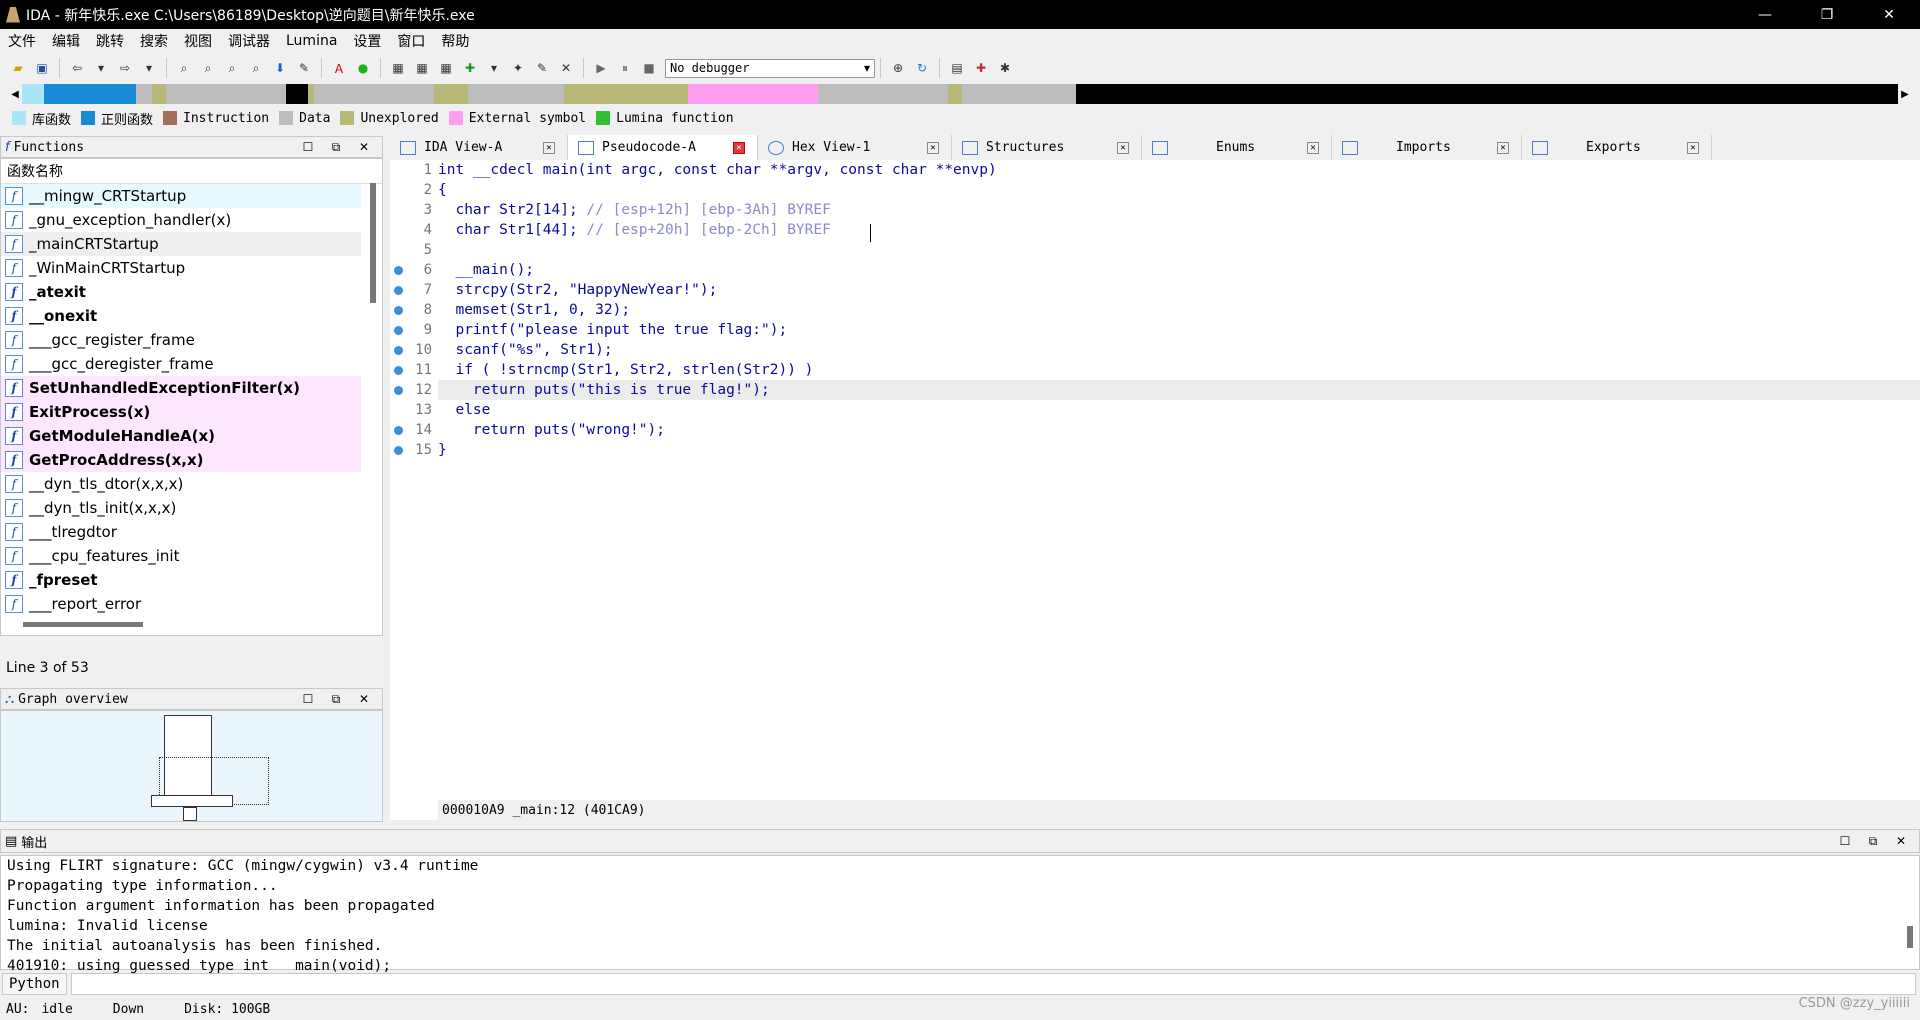 This screenshot has width=1920, height=1020. What do you see at coordinates (1179, 250) in the screenshot?
I see `code-line` at bounding box center [1179, 250].